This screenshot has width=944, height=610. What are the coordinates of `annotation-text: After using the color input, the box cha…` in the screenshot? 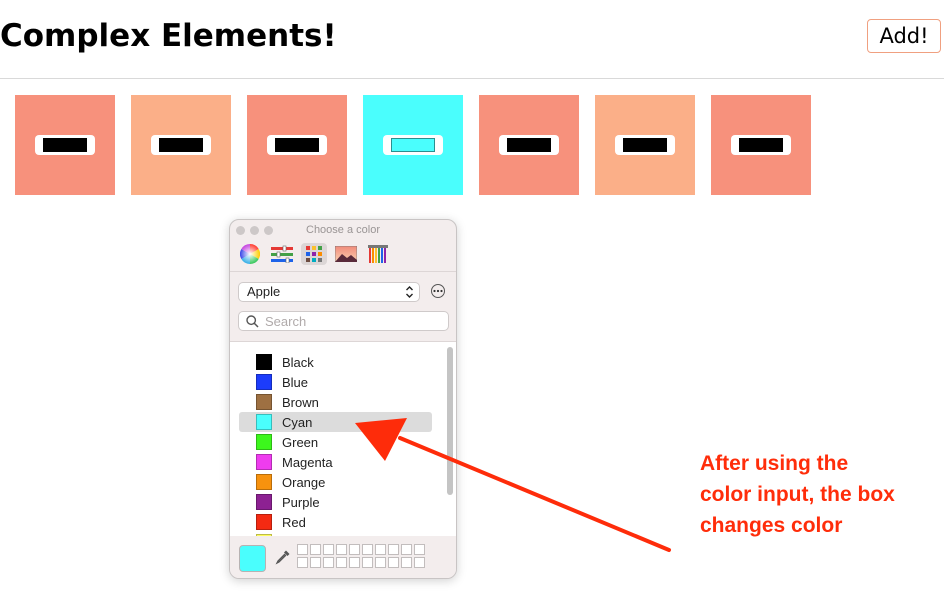 It's located at (820, 494).